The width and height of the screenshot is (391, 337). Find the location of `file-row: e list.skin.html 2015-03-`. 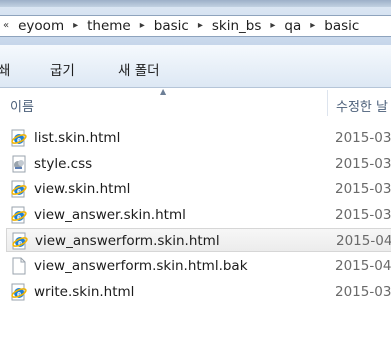

file-row: e list.skin.html 2015-03- is located at coordinates (198, 138).